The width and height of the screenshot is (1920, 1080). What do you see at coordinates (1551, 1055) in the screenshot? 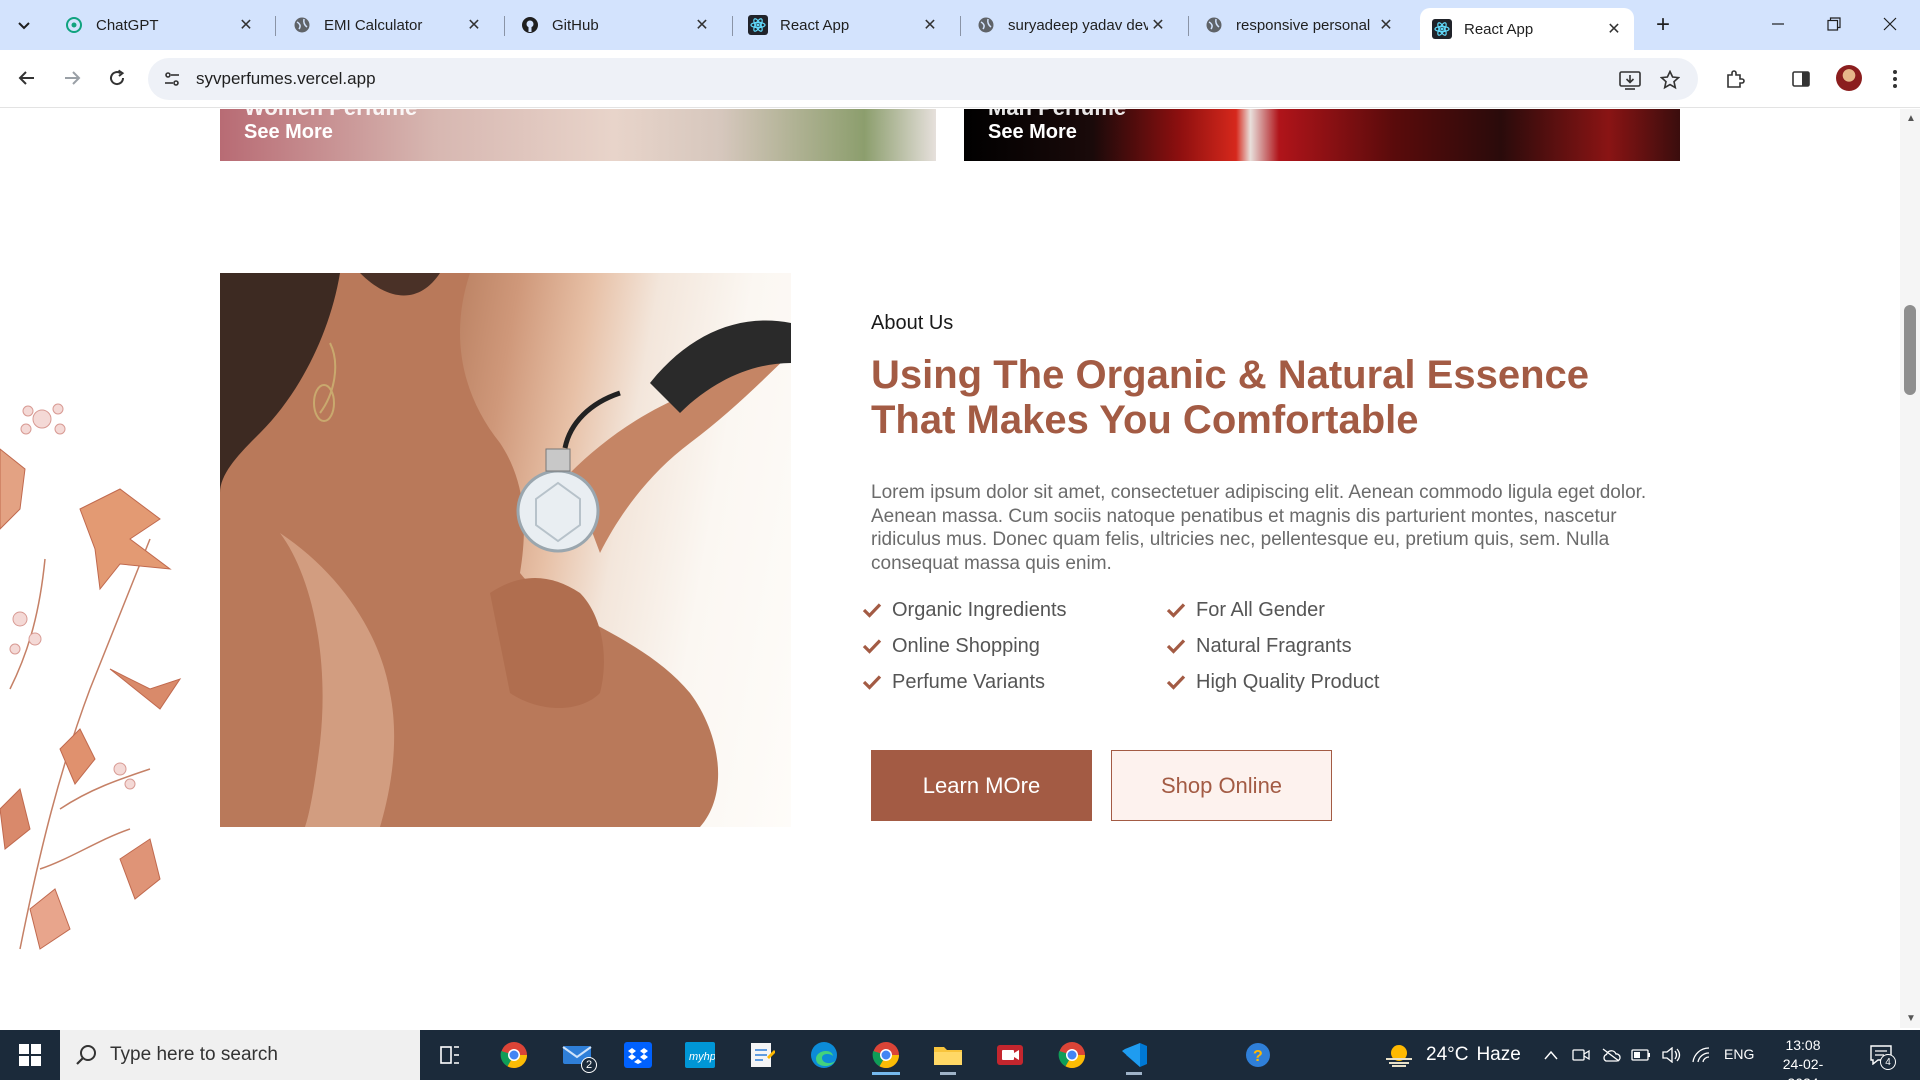
I see `chevron-up-icon` at bounding box center [1551, 1055].